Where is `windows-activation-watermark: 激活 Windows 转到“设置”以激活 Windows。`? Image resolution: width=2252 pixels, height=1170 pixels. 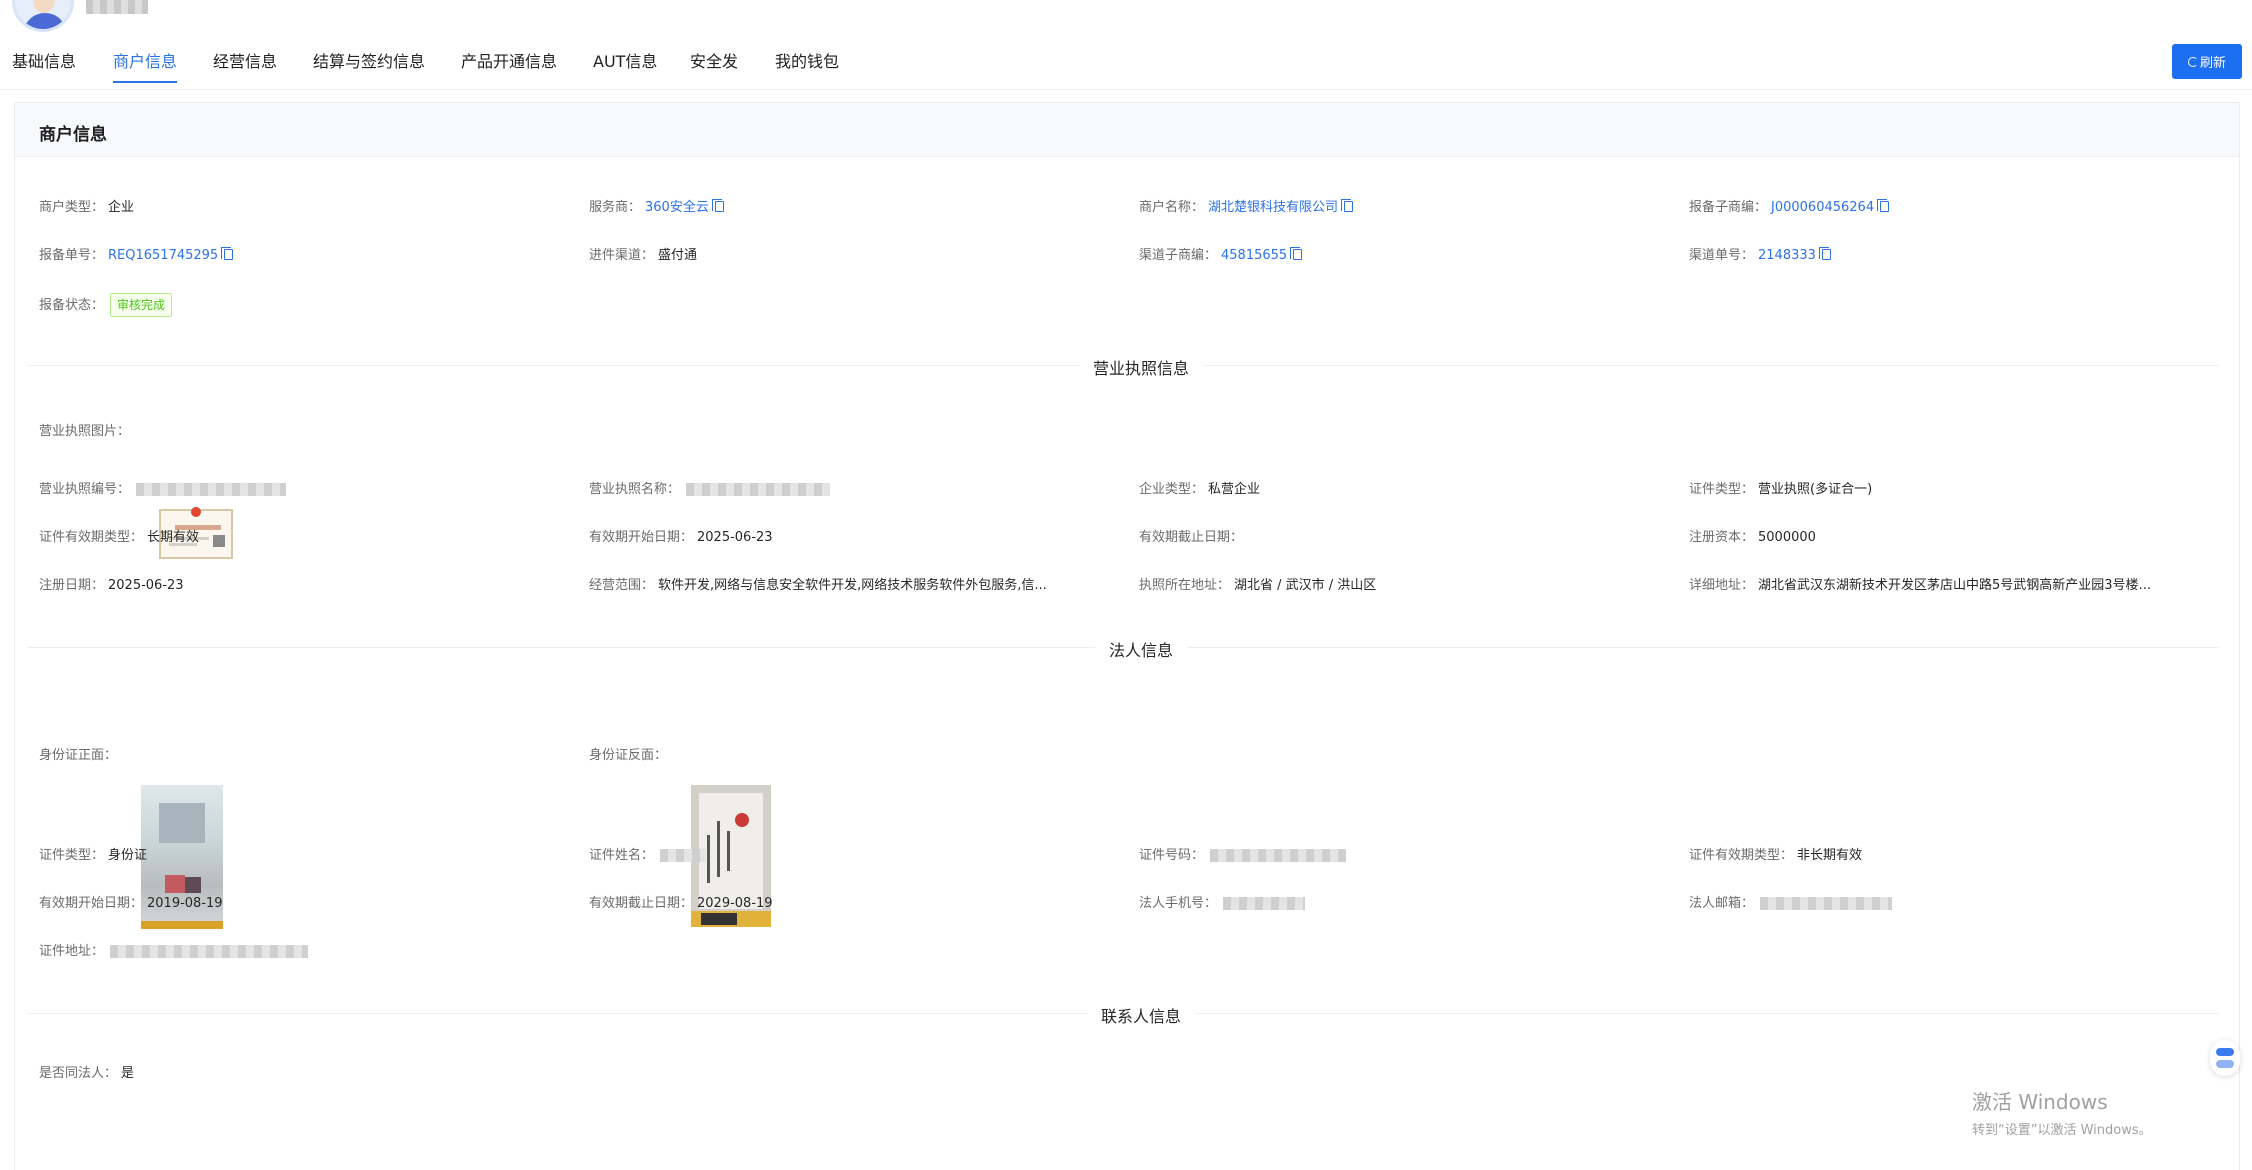 windows-activation-watermark: 激活 Windows 转到“设置”以激活 Windows。 is located at coordinates (2062, 1114).